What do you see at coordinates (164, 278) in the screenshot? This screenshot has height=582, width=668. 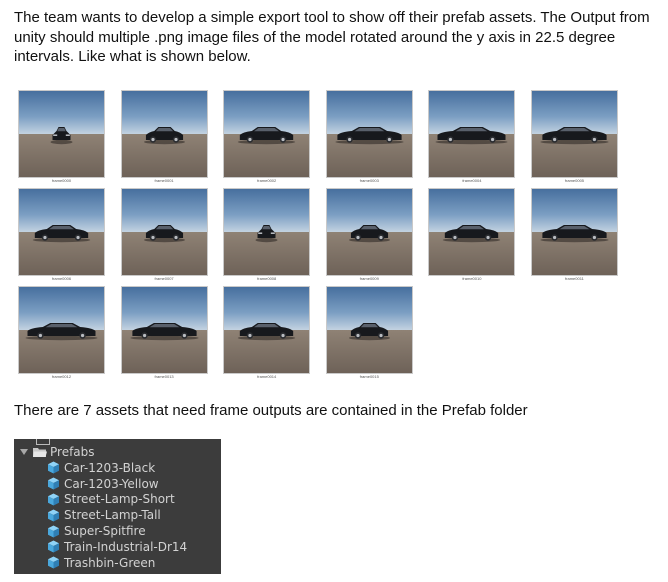 I see `frame-label: frame0007` at bounding box center [164, 278].